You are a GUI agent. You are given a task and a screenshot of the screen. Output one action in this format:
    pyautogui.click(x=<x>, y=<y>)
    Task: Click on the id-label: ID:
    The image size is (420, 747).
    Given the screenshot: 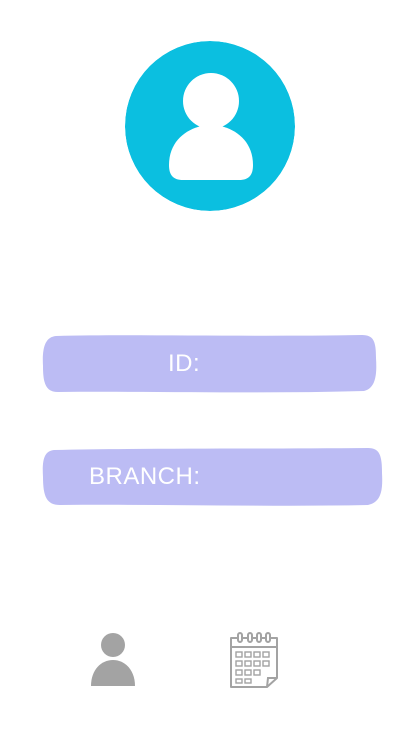 What is the action you would take?
    pyautogui.click(x=184, y=363)
    